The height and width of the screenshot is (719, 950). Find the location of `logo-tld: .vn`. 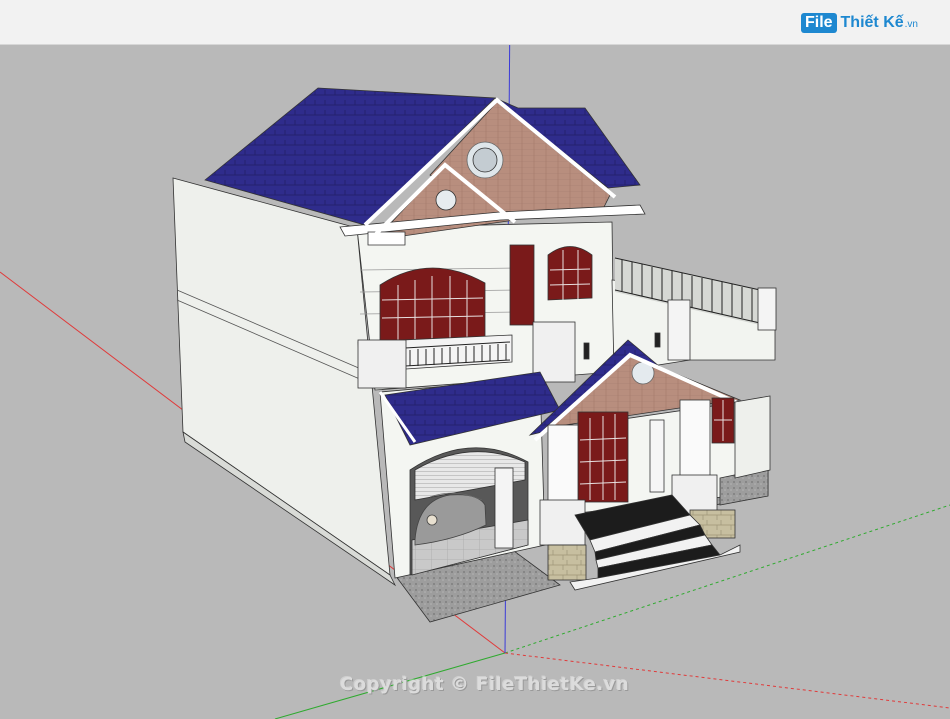

logo-tld: .vn is located at coordinates (911, 24).